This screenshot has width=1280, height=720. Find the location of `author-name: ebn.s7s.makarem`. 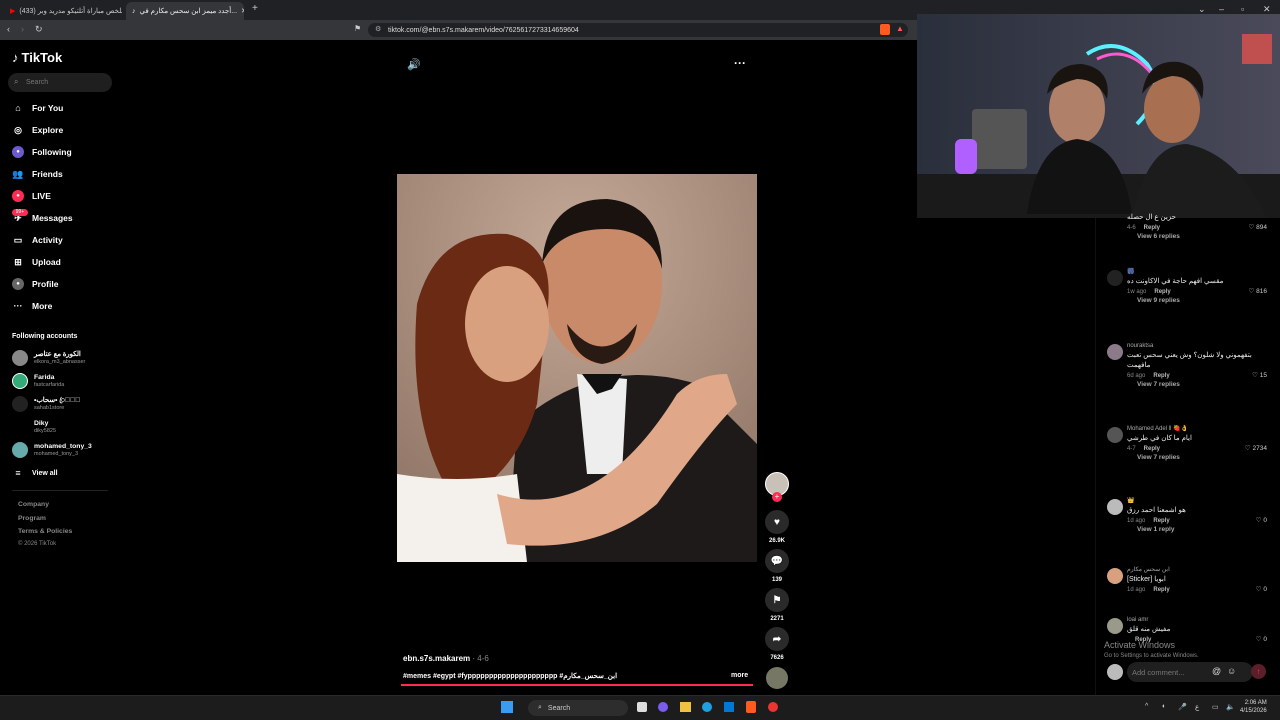

author-name: ebn.s7s.makarem is located at coordinates (436, 658).